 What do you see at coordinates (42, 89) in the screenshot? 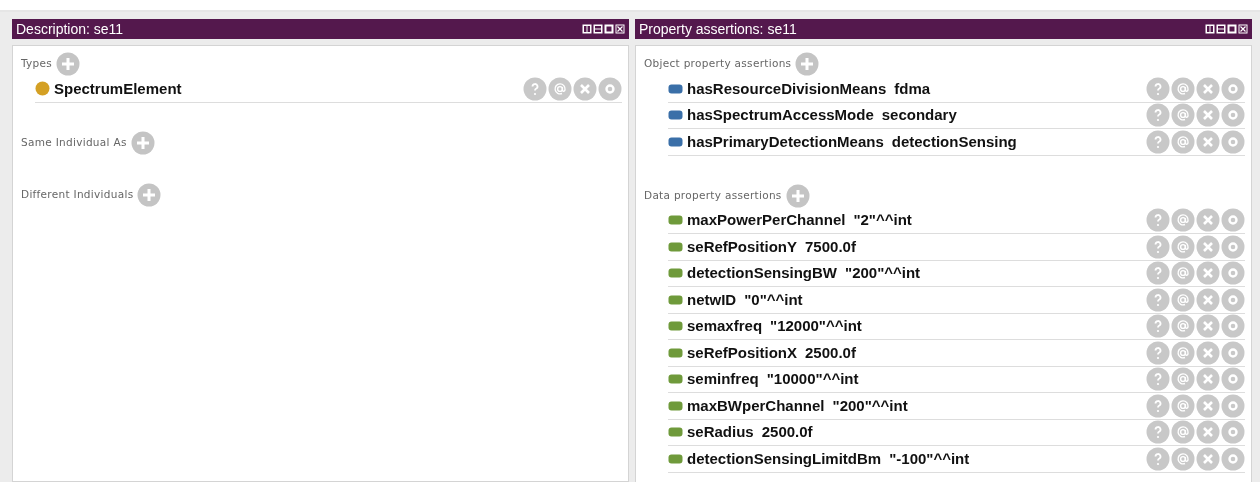
I see `class-icon` at bounding box center [42, 89].